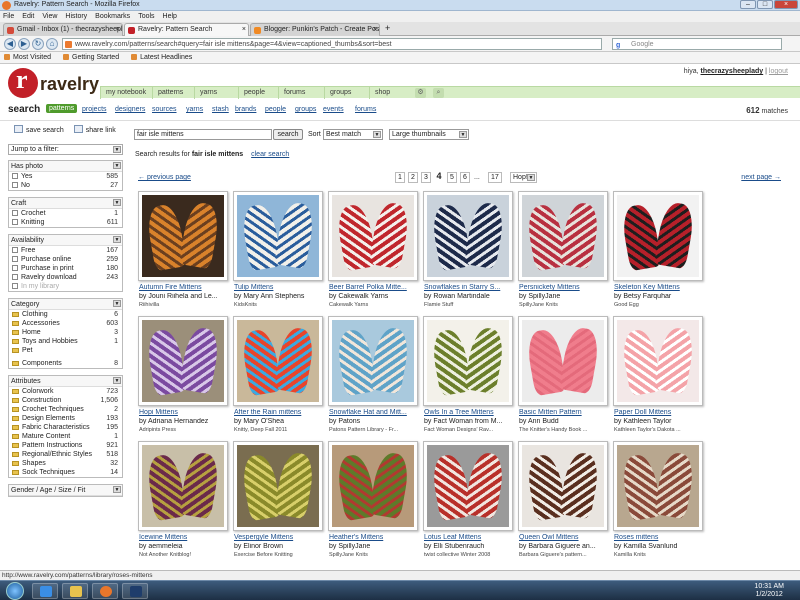 The width and height of the screenshot is (800, 600). I want to click on filter-heading: Attributes ▼, so click(65, 381).